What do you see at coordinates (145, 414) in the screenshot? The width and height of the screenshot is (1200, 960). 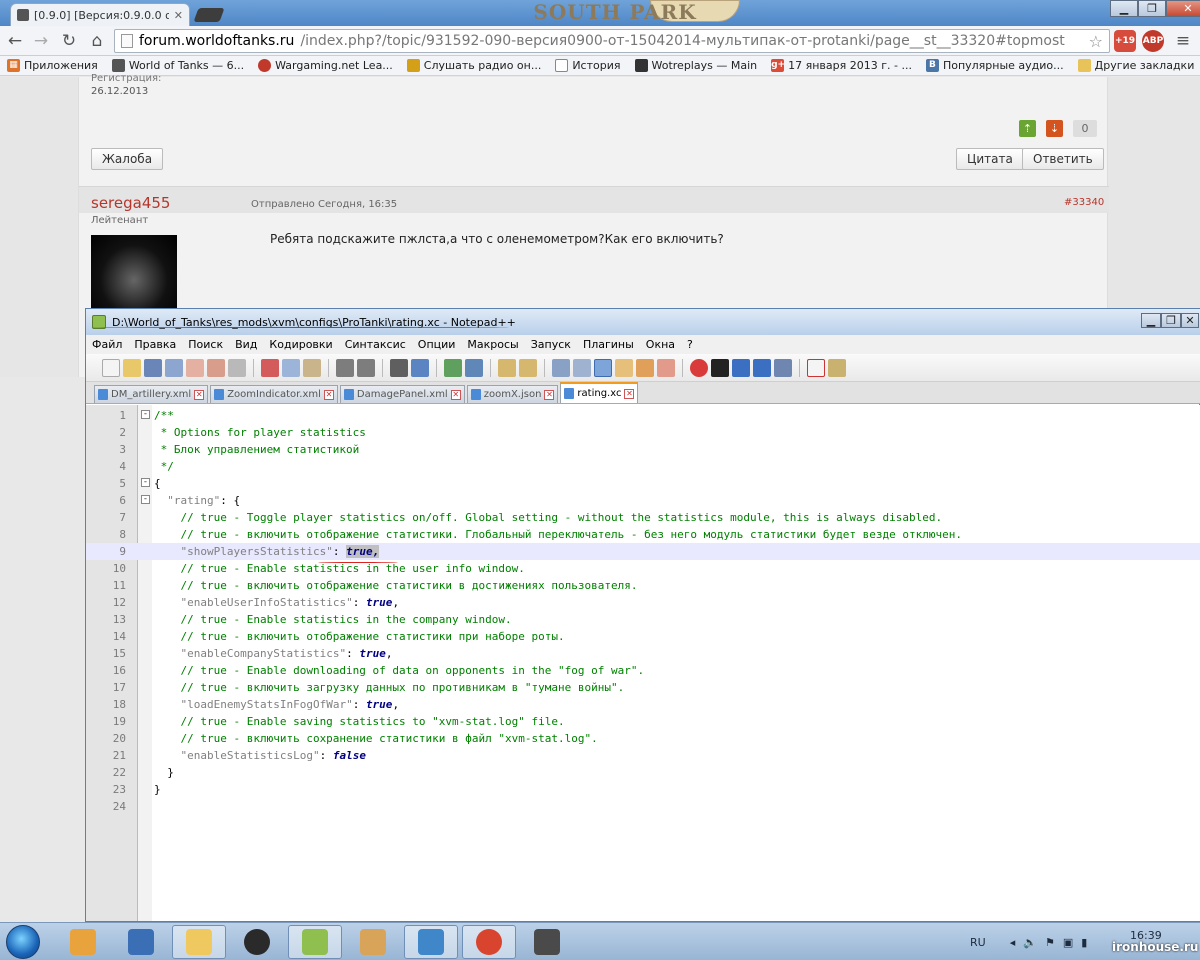 I see `fold-toggle-icon: -` at bounding box center [145, 414].